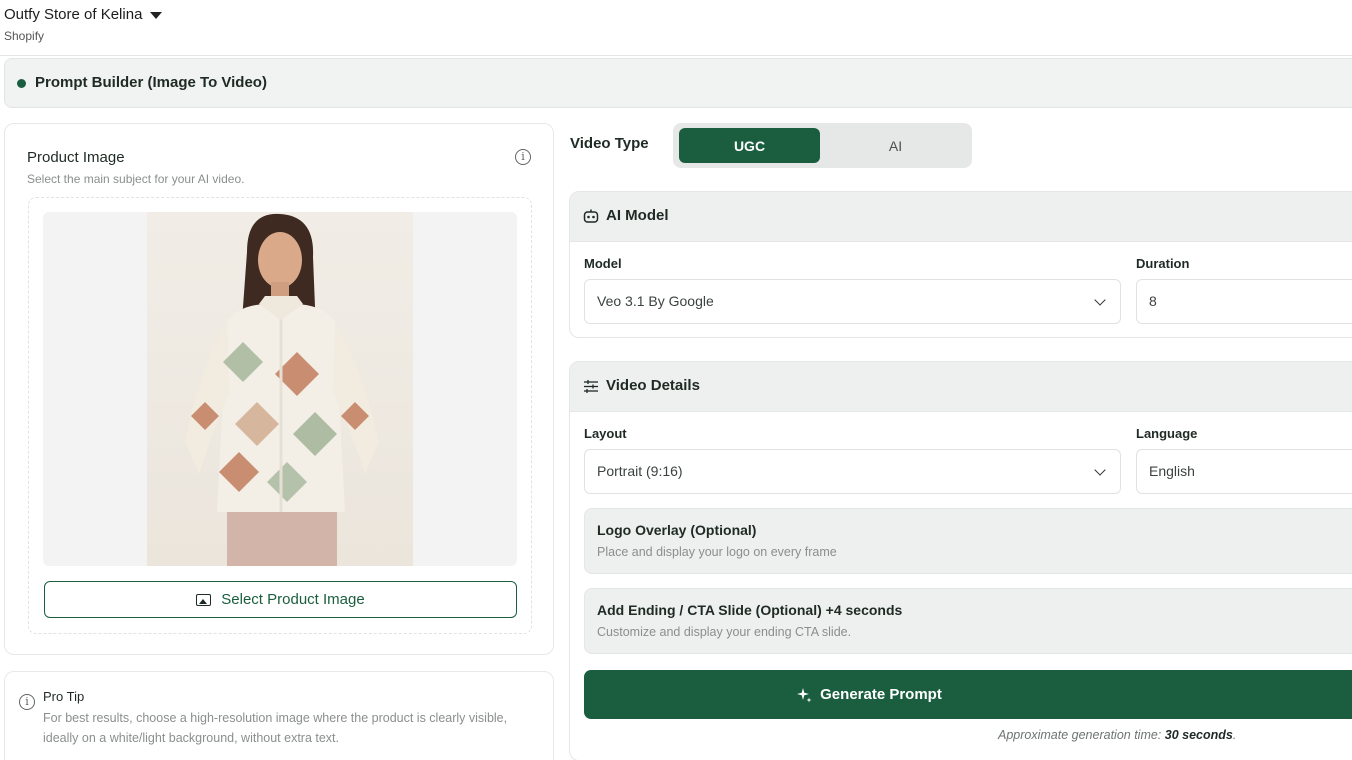 This screenshot has height=760, width=1352. I want to click on ai-model-title: AI Model, so click(637, 215).